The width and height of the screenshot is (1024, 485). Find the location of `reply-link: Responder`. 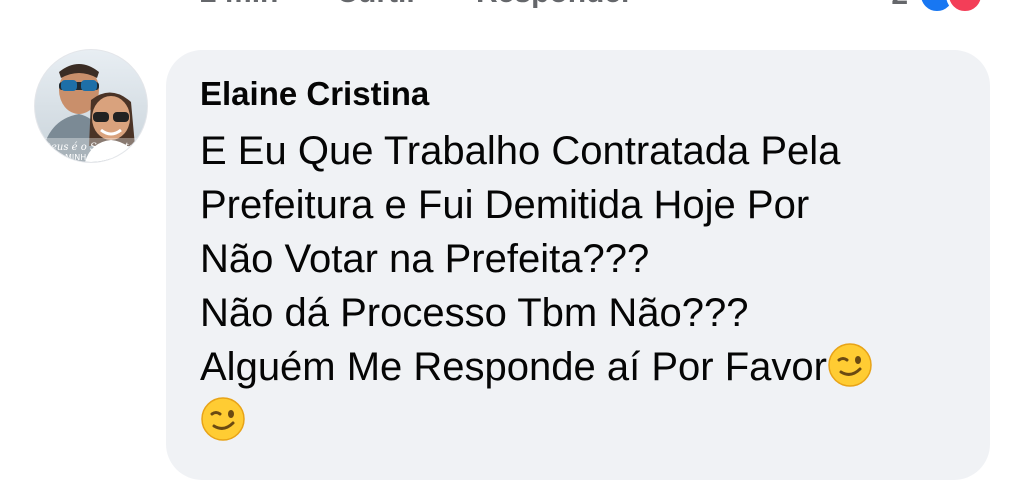

reply-link: Responder is located at coordinates (554, 5).